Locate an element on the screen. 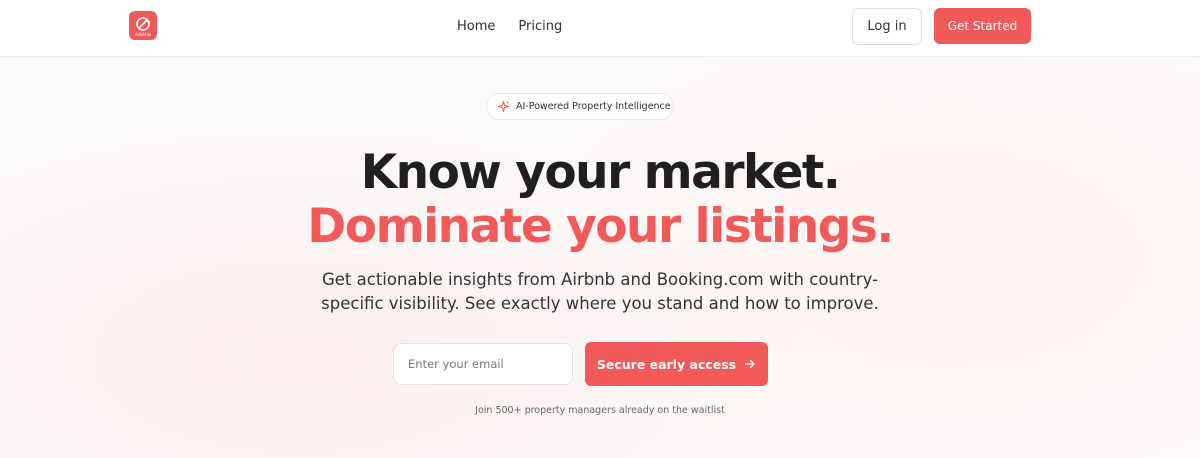 The height and width of the screenshot is (458, 1200). arrow-right-icon is located at coordinates (750, 364).